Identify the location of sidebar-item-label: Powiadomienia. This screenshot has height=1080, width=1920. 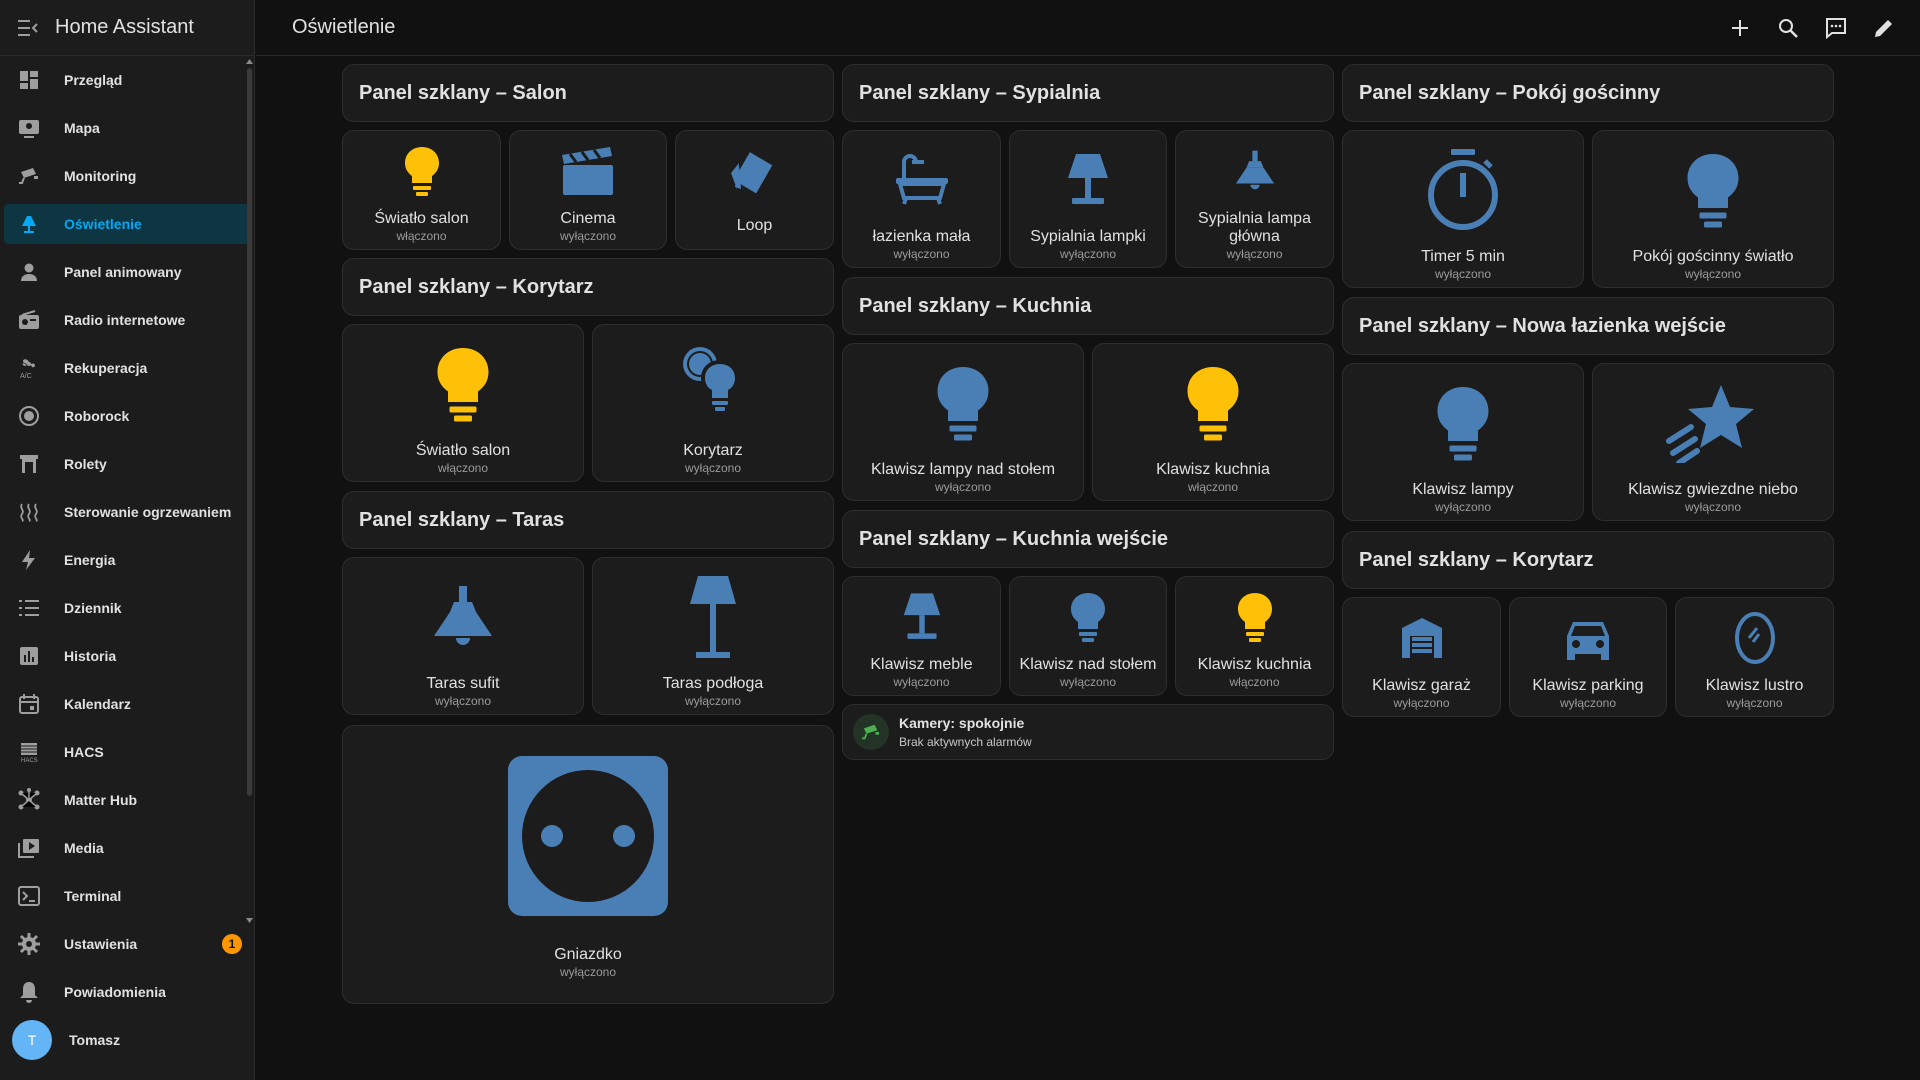
(115, 992).